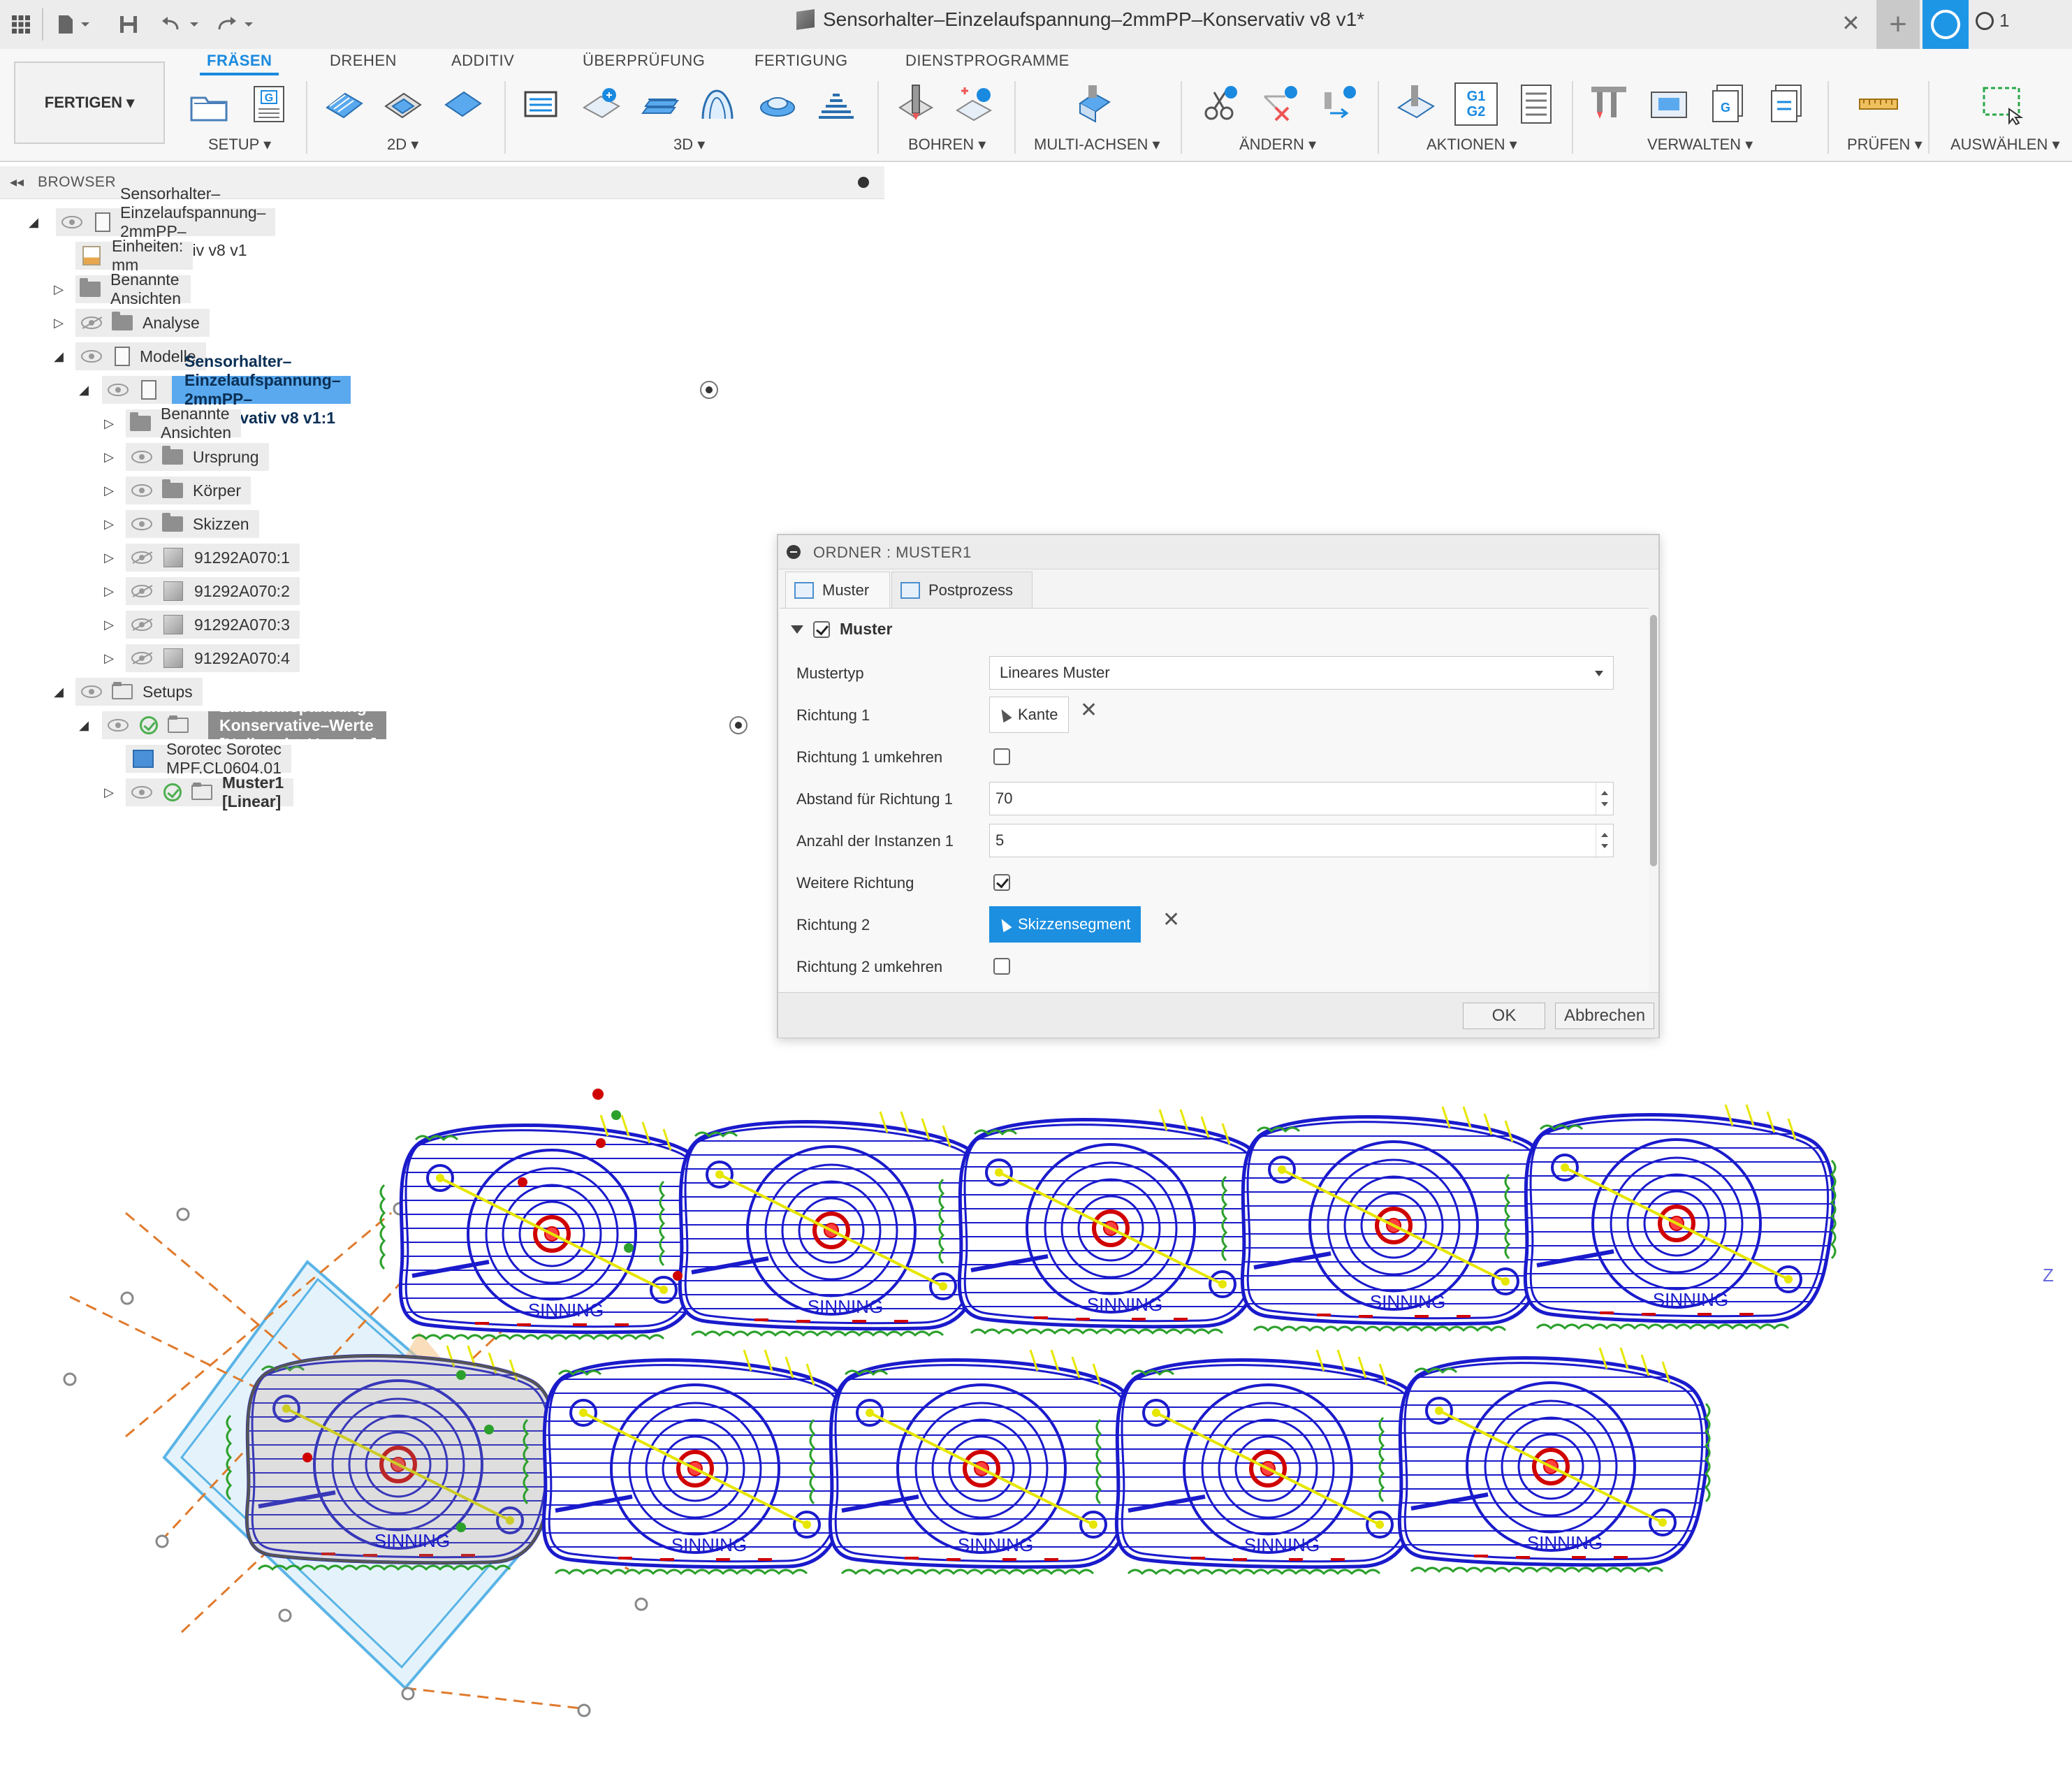 Image resolution: width=2072 pixels, height=1774 pixels. What do you see at coordinates (717, 104) in the screenshot?
I see `3d-contour-icon` at bounding box center [717, 104].